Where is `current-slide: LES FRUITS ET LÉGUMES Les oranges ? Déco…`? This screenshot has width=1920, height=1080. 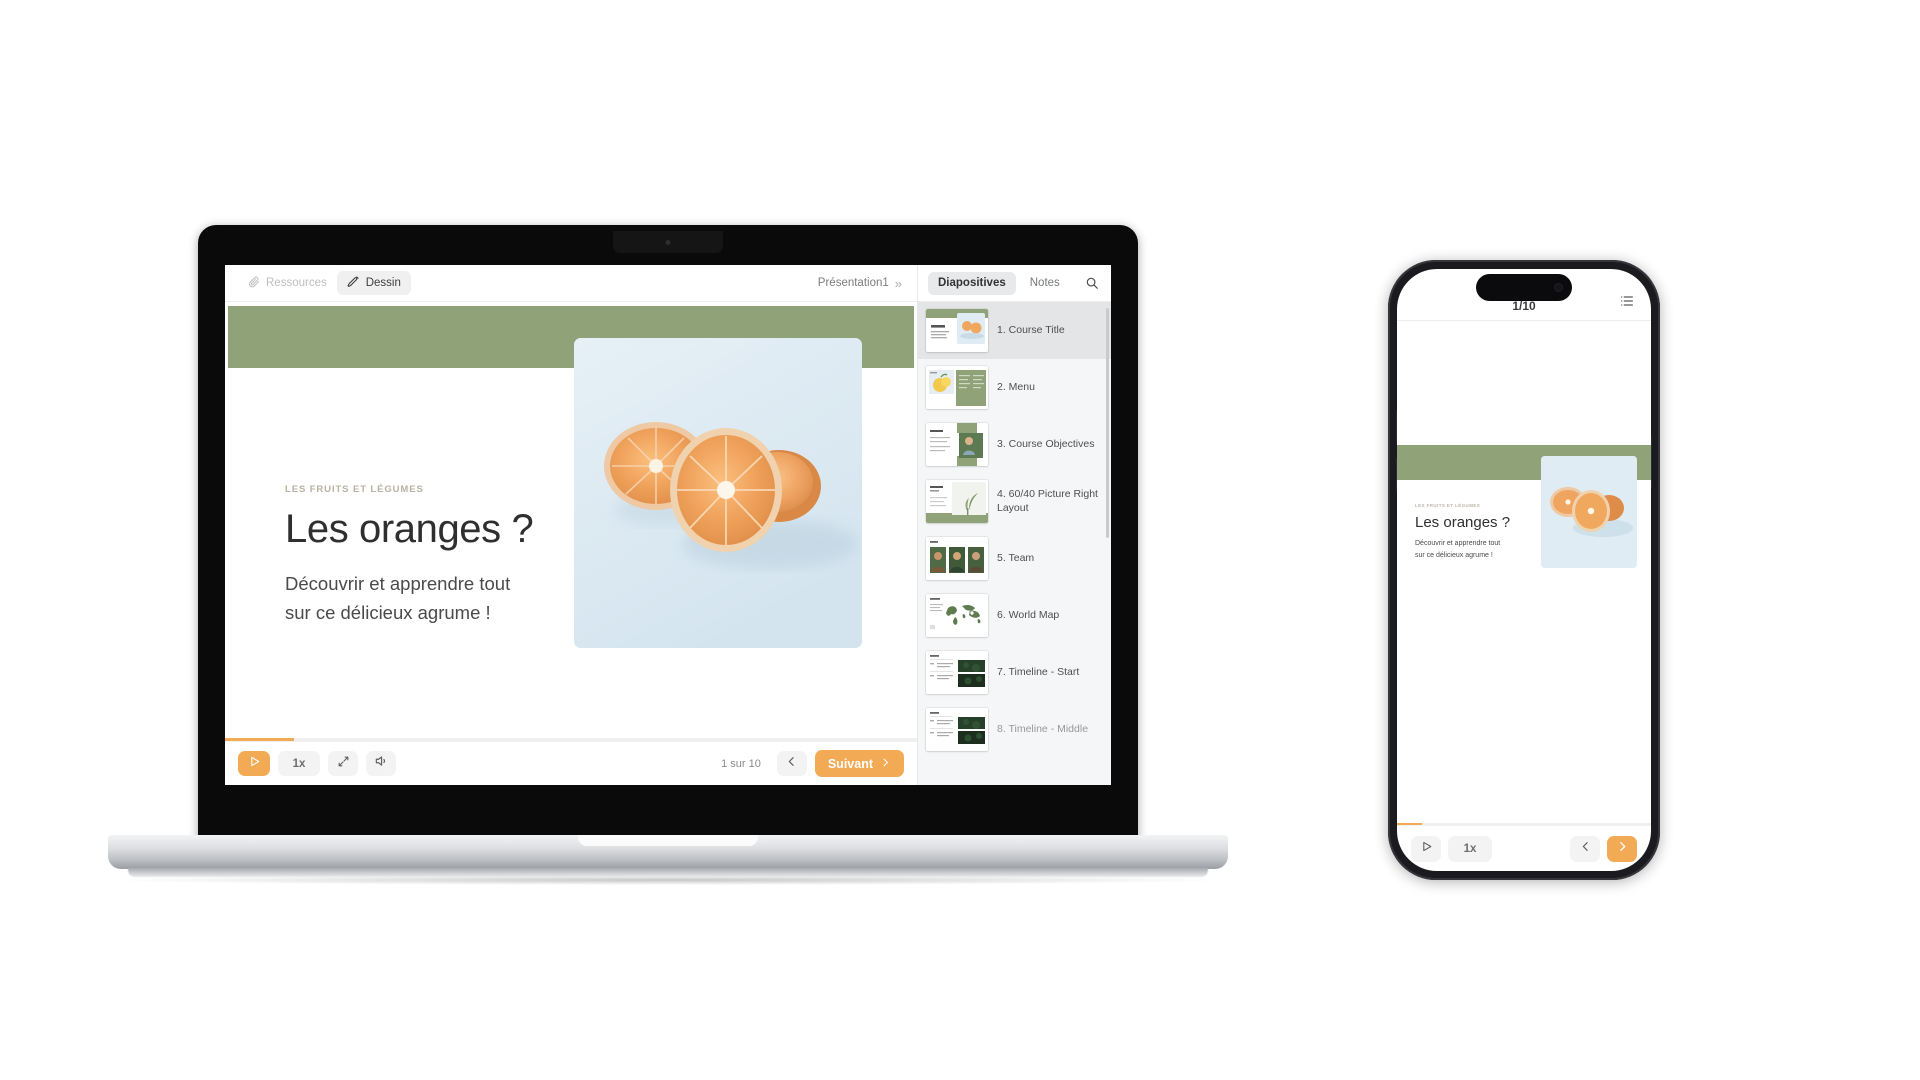 current-slide: LES FRUITS ET LÉGUMES Les oranges ? Déco… is located at coordinates (571, 518).